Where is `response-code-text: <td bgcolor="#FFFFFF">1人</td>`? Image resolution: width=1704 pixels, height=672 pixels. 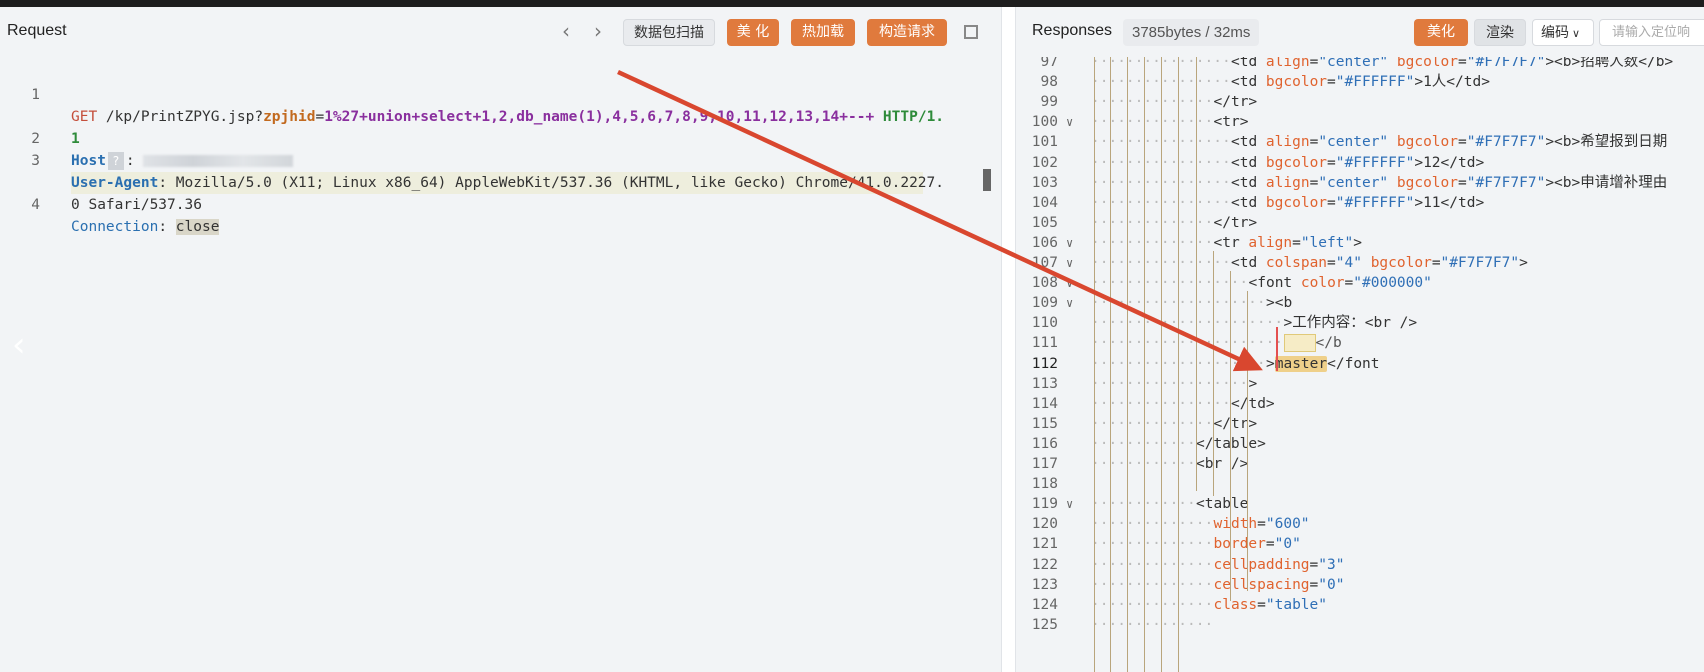
response-code-text: <td bgcolor="#FFFFFF">1人</td> is located at coordinates (1360, 82).